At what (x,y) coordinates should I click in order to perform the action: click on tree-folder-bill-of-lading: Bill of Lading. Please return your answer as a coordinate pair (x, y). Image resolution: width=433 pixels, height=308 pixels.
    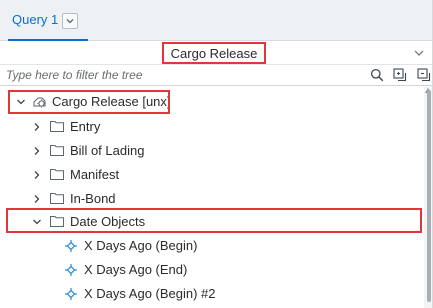
    Looking at the image, I should click on (212, 151).